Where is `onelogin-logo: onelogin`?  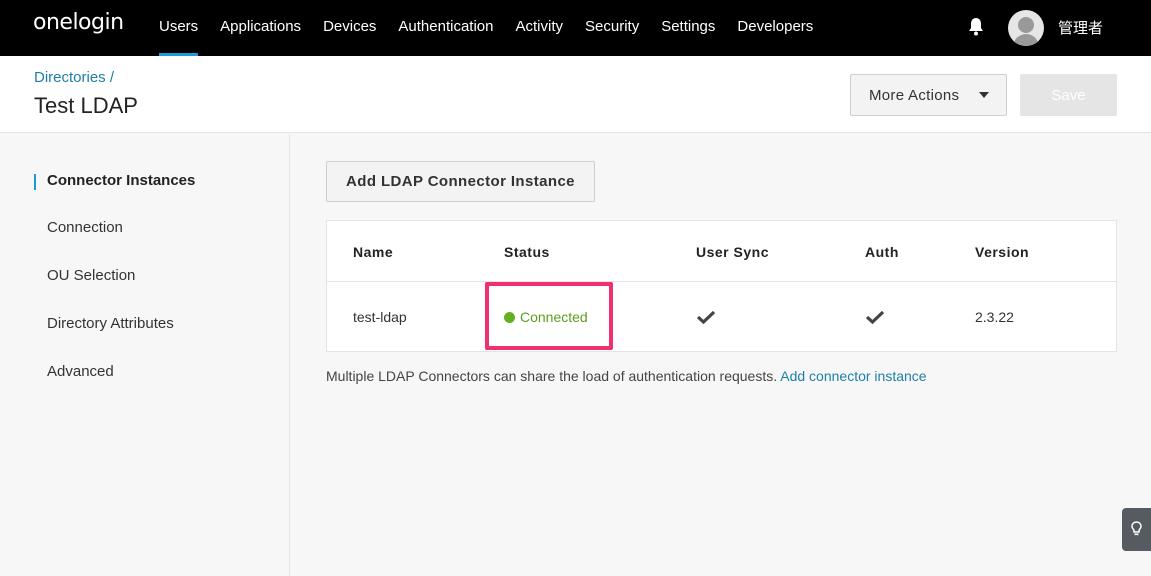 onelogin-logo: onelogin is located at coordinates (78, 22).